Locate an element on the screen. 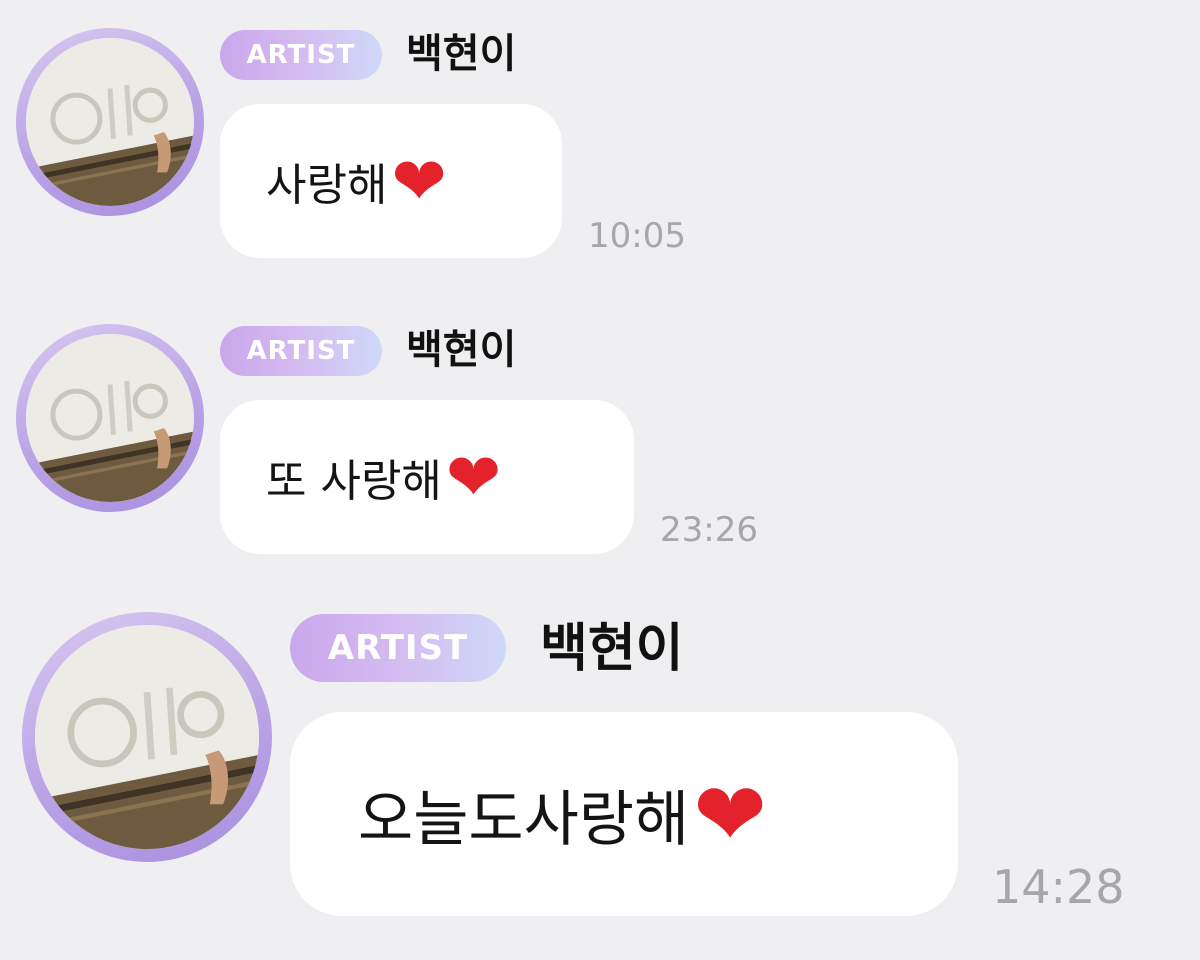 Image resolution: width=1200 pixels, height=960 pixels. message-time: 14:28 is located at coordinates (1058, 887).